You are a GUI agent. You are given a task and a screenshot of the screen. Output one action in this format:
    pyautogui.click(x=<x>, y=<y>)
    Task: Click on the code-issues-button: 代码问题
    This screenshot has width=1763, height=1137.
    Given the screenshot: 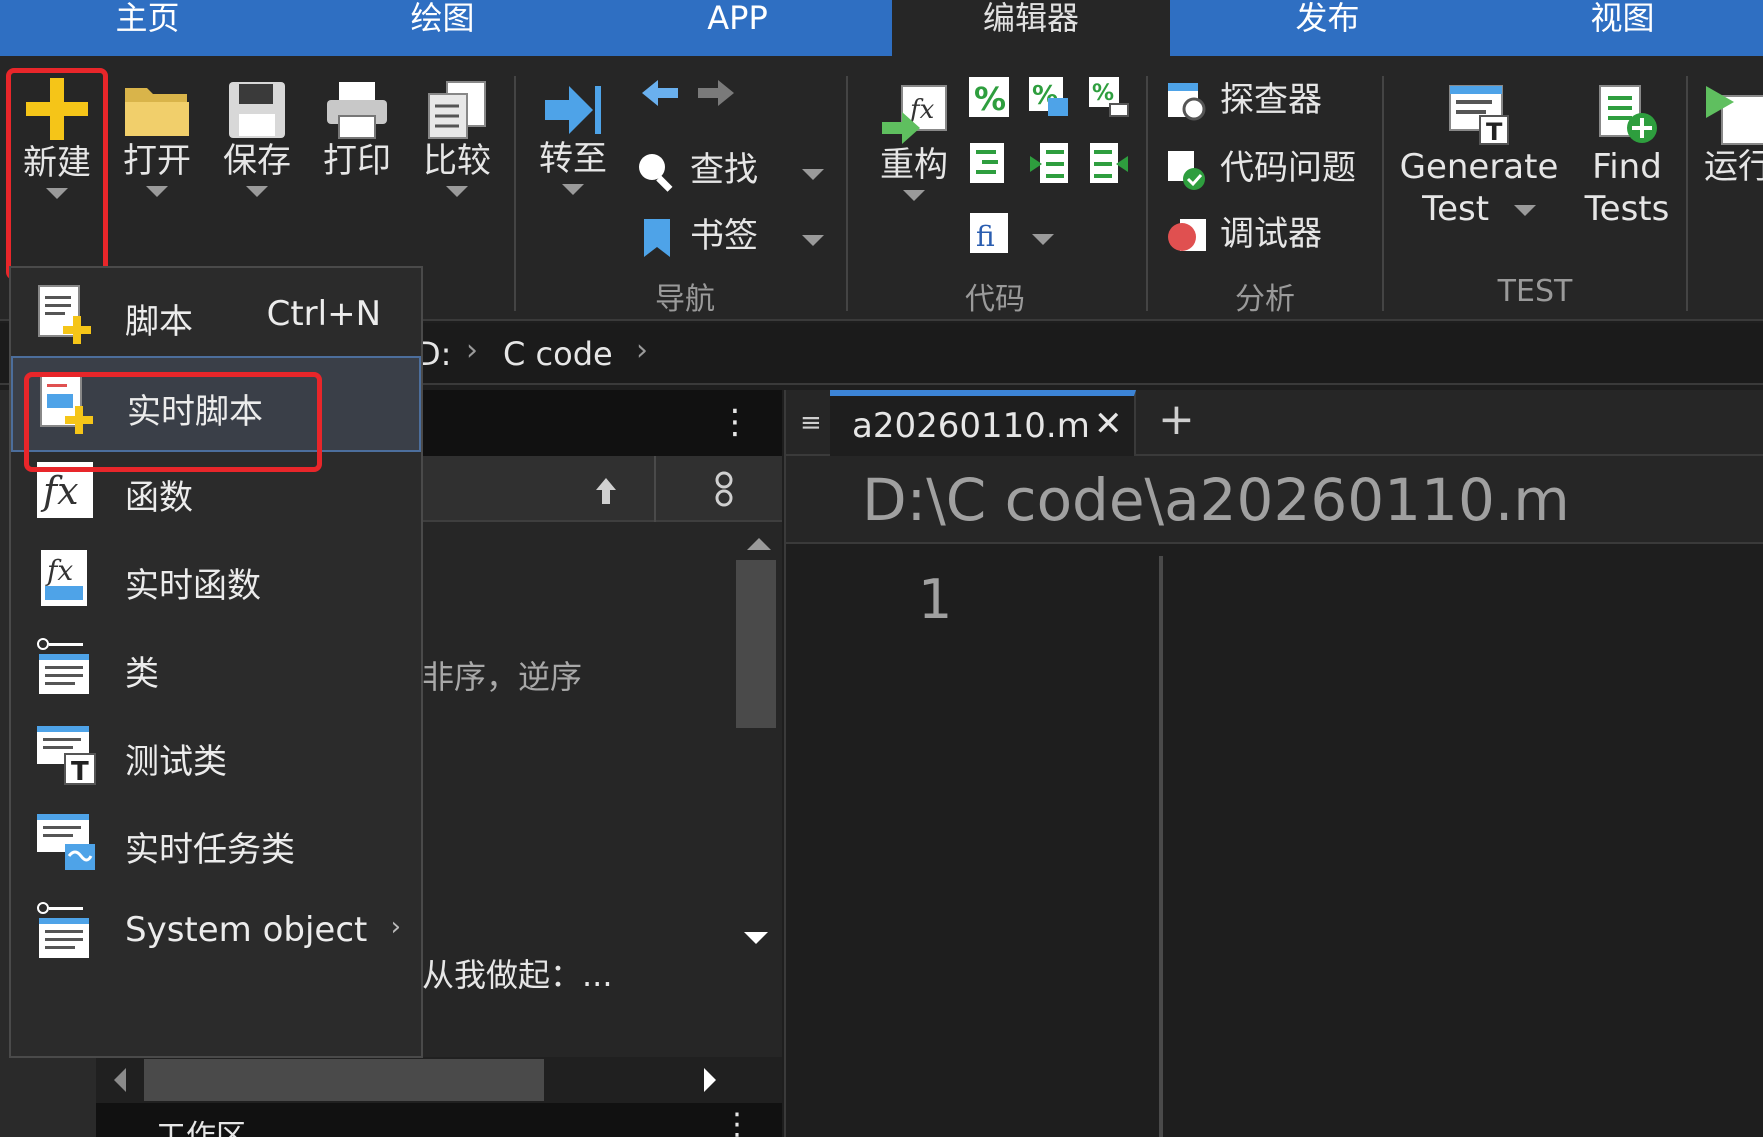 What is the action you would take?
    pyautogui.click(x=1261, y=168)
    